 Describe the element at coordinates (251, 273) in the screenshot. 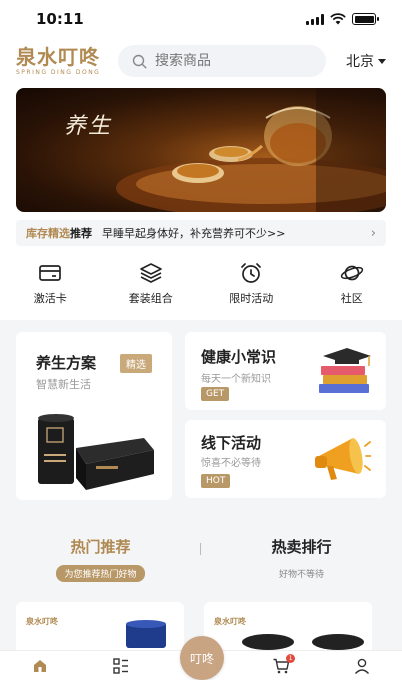

I see `alarm-clock-icon` at that location.